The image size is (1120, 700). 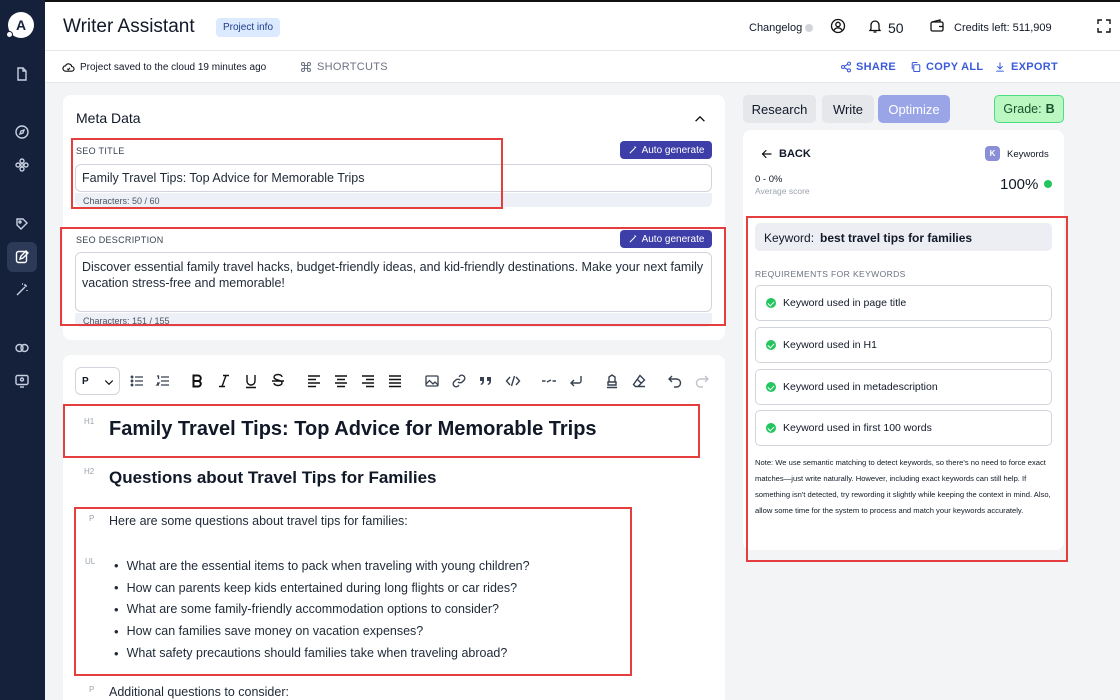 I want to click on compass-icon, so click(x=22, y=132).